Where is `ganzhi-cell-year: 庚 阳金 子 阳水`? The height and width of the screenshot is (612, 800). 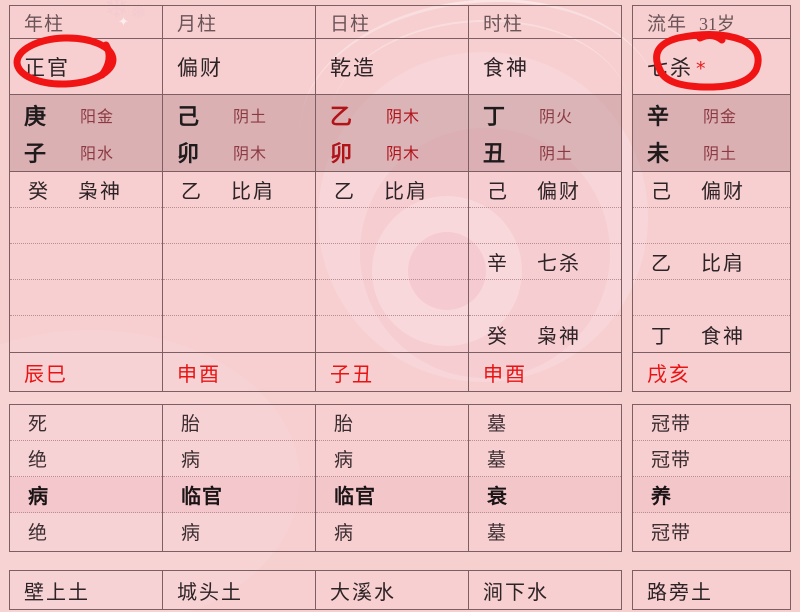 ganzhi-cell-year: 庚 阳金 子 阳水 is located at coordinates (86, 133).